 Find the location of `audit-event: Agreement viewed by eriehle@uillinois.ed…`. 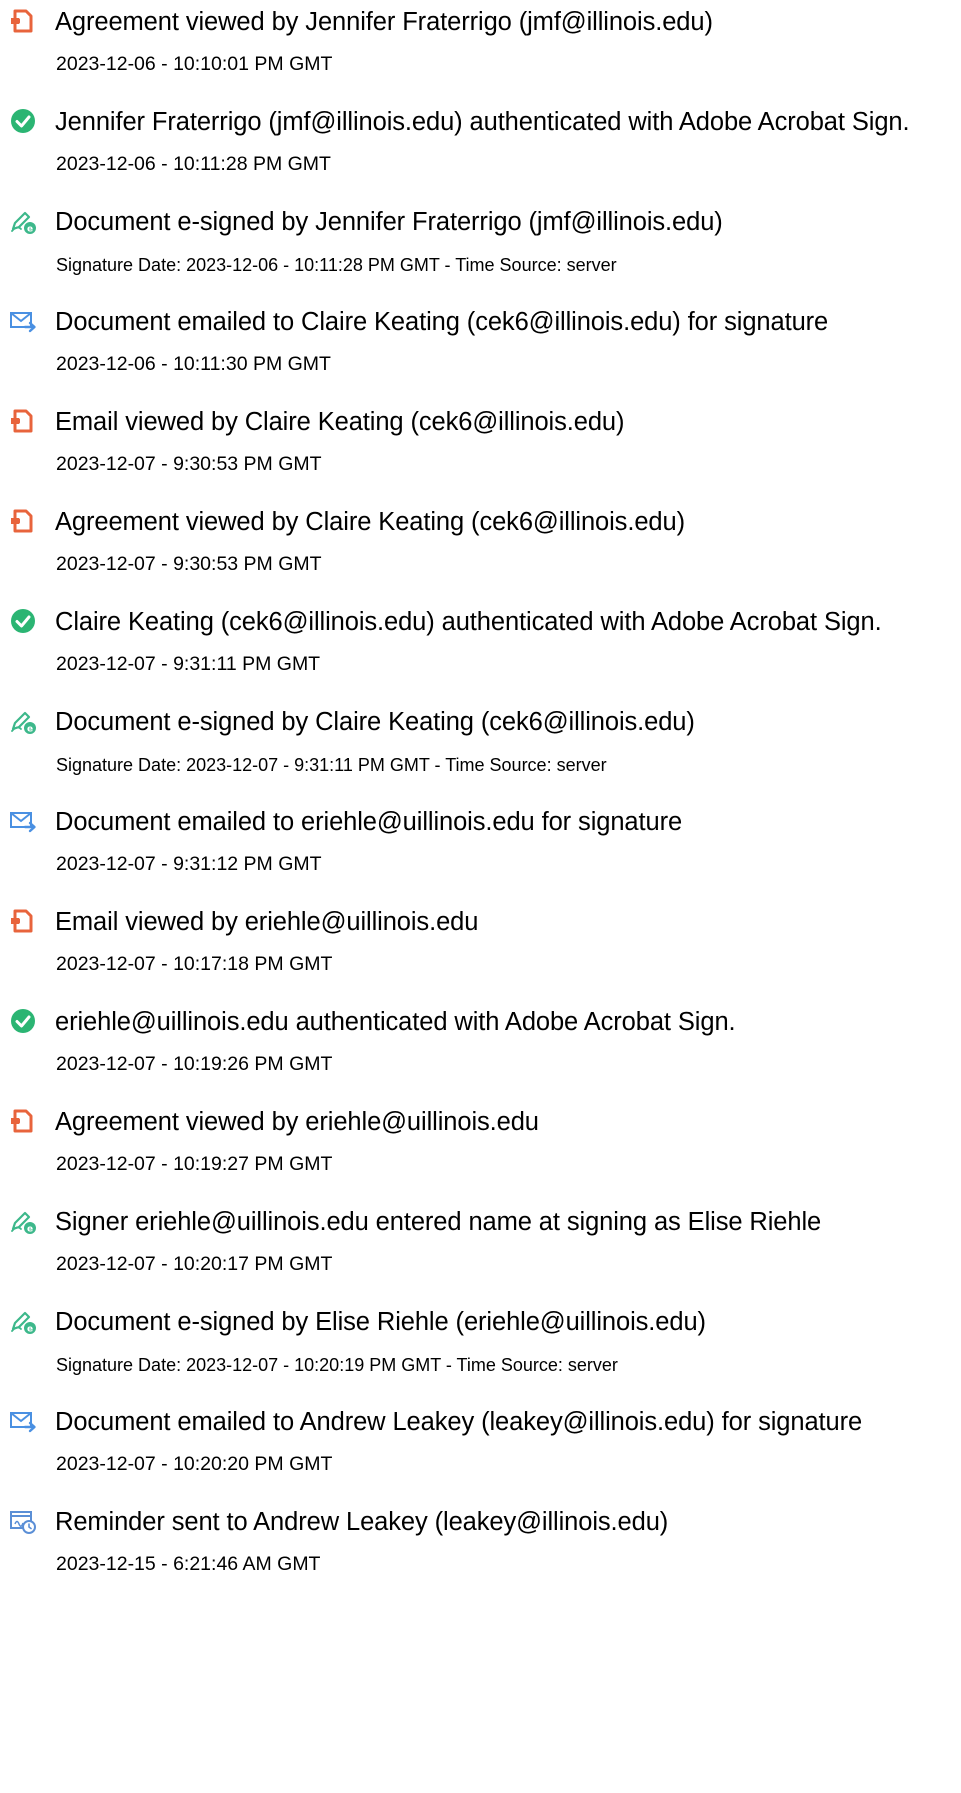

audit-event: Agreement viewed by eriehle@uillinois.ed… is located at coordinates (480, 1150).